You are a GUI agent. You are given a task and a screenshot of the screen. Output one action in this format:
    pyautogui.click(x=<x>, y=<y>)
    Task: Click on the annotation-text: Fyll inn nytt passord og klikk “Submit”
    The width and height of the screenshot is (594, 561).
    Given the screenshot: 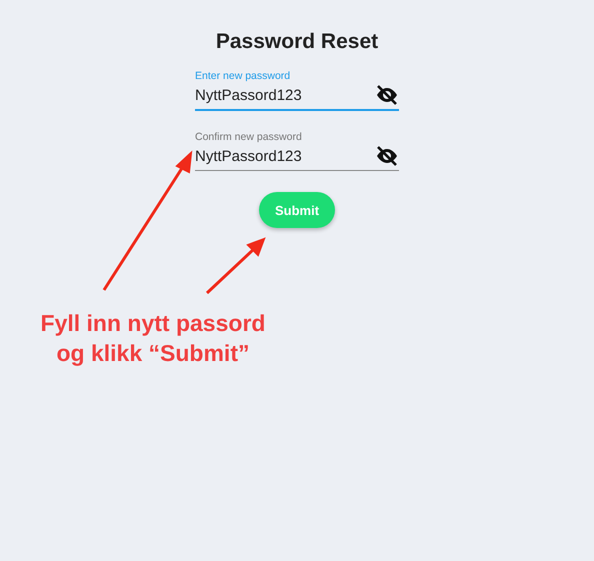 What is the action you would take?
    pyautogui.click(x=153, y=338)
    